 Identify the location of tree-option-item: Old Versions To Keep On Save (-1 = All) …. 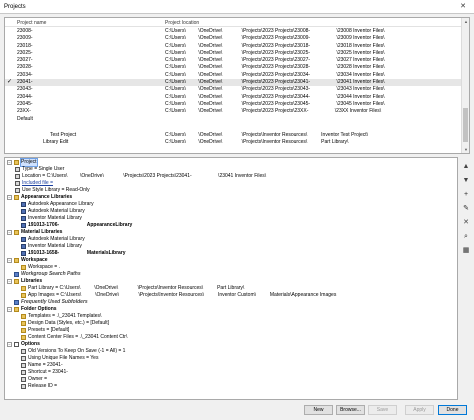
(76, 351).